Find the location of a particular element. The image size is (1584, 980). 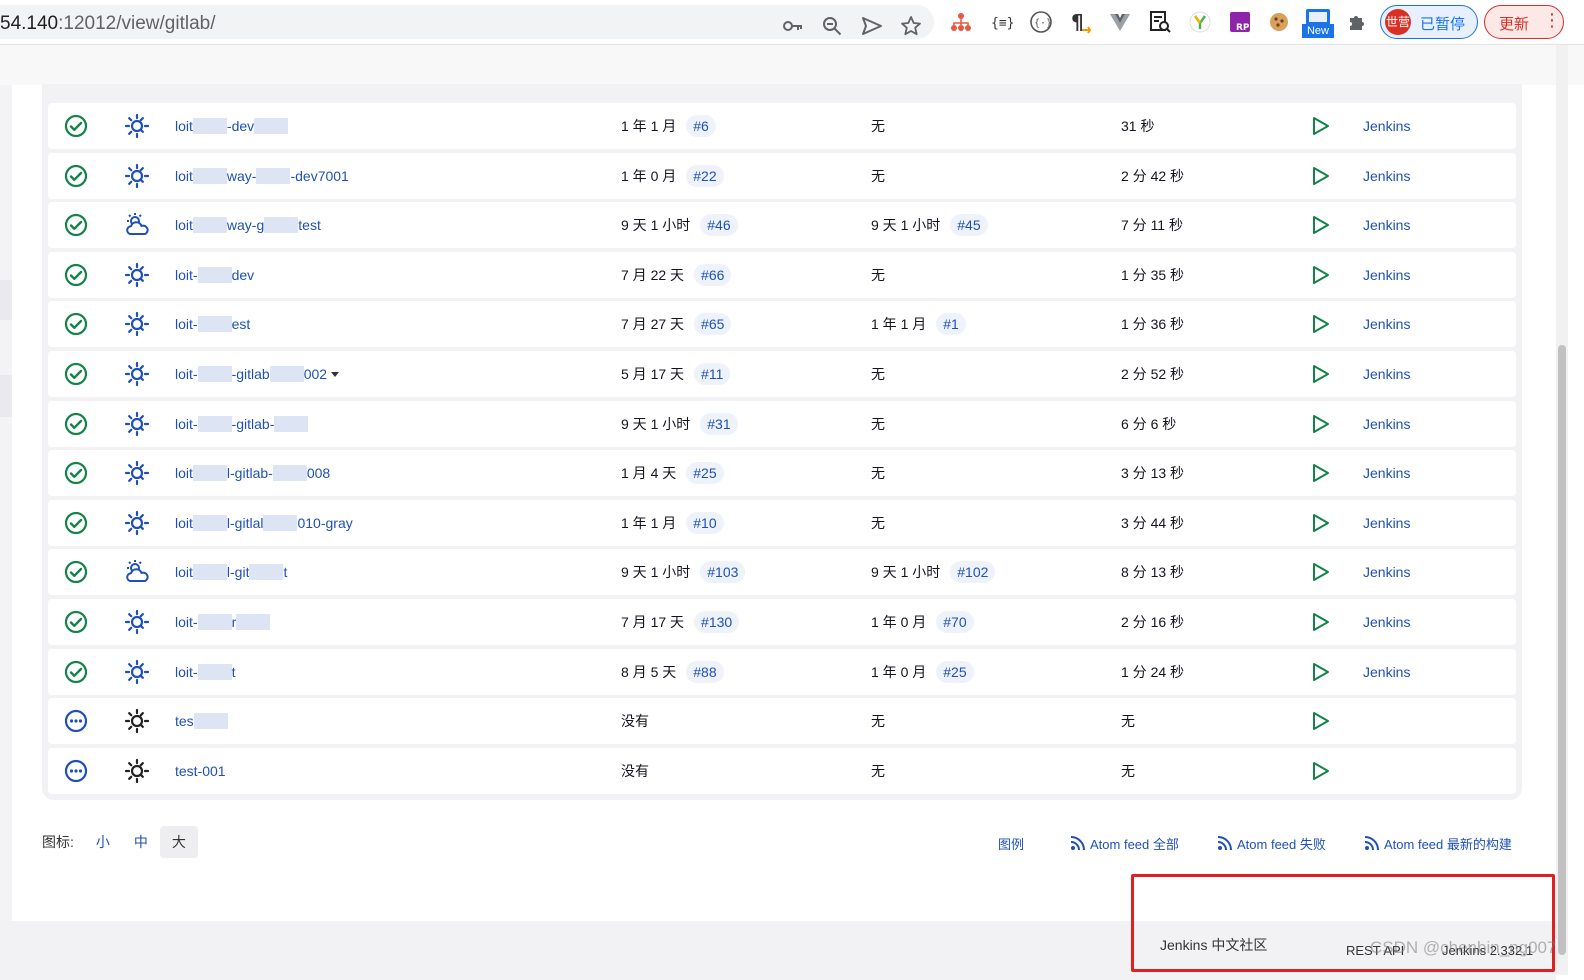

legend-link: 图例 is located at coordinates (1011, 843).